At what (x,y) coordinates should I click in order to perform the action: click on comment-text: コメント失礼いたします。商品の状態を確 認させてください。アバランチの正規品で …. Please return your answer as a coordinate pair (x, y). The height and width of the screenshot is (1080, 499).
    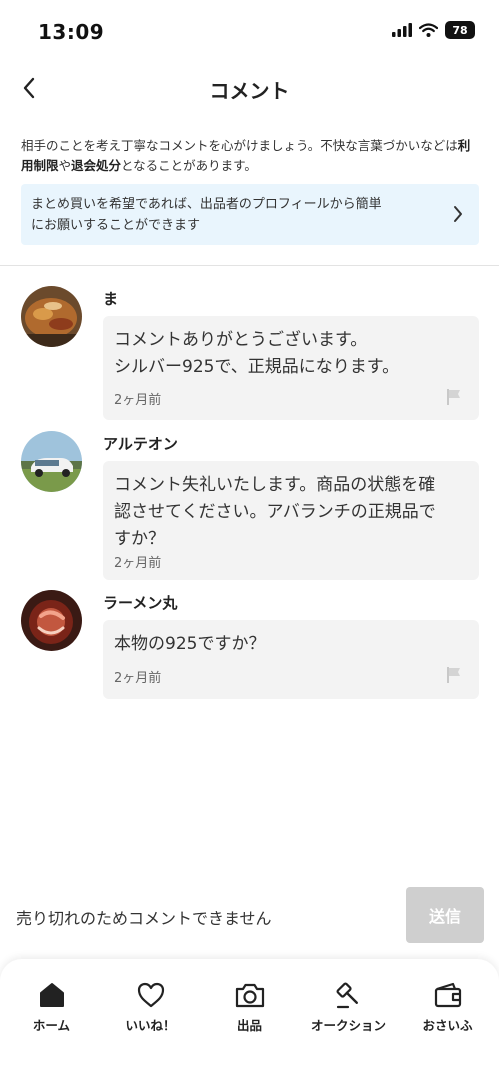
    Looking at the image, I should click on (290, 512).